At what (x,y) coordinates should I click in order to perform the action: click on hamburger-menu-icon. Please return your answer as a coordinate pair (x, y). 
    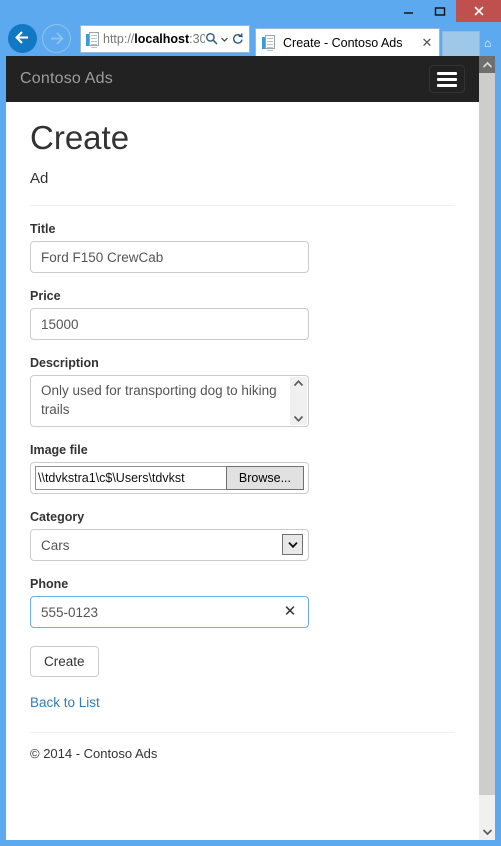
    Looking at the image, I should click on (447, 79).